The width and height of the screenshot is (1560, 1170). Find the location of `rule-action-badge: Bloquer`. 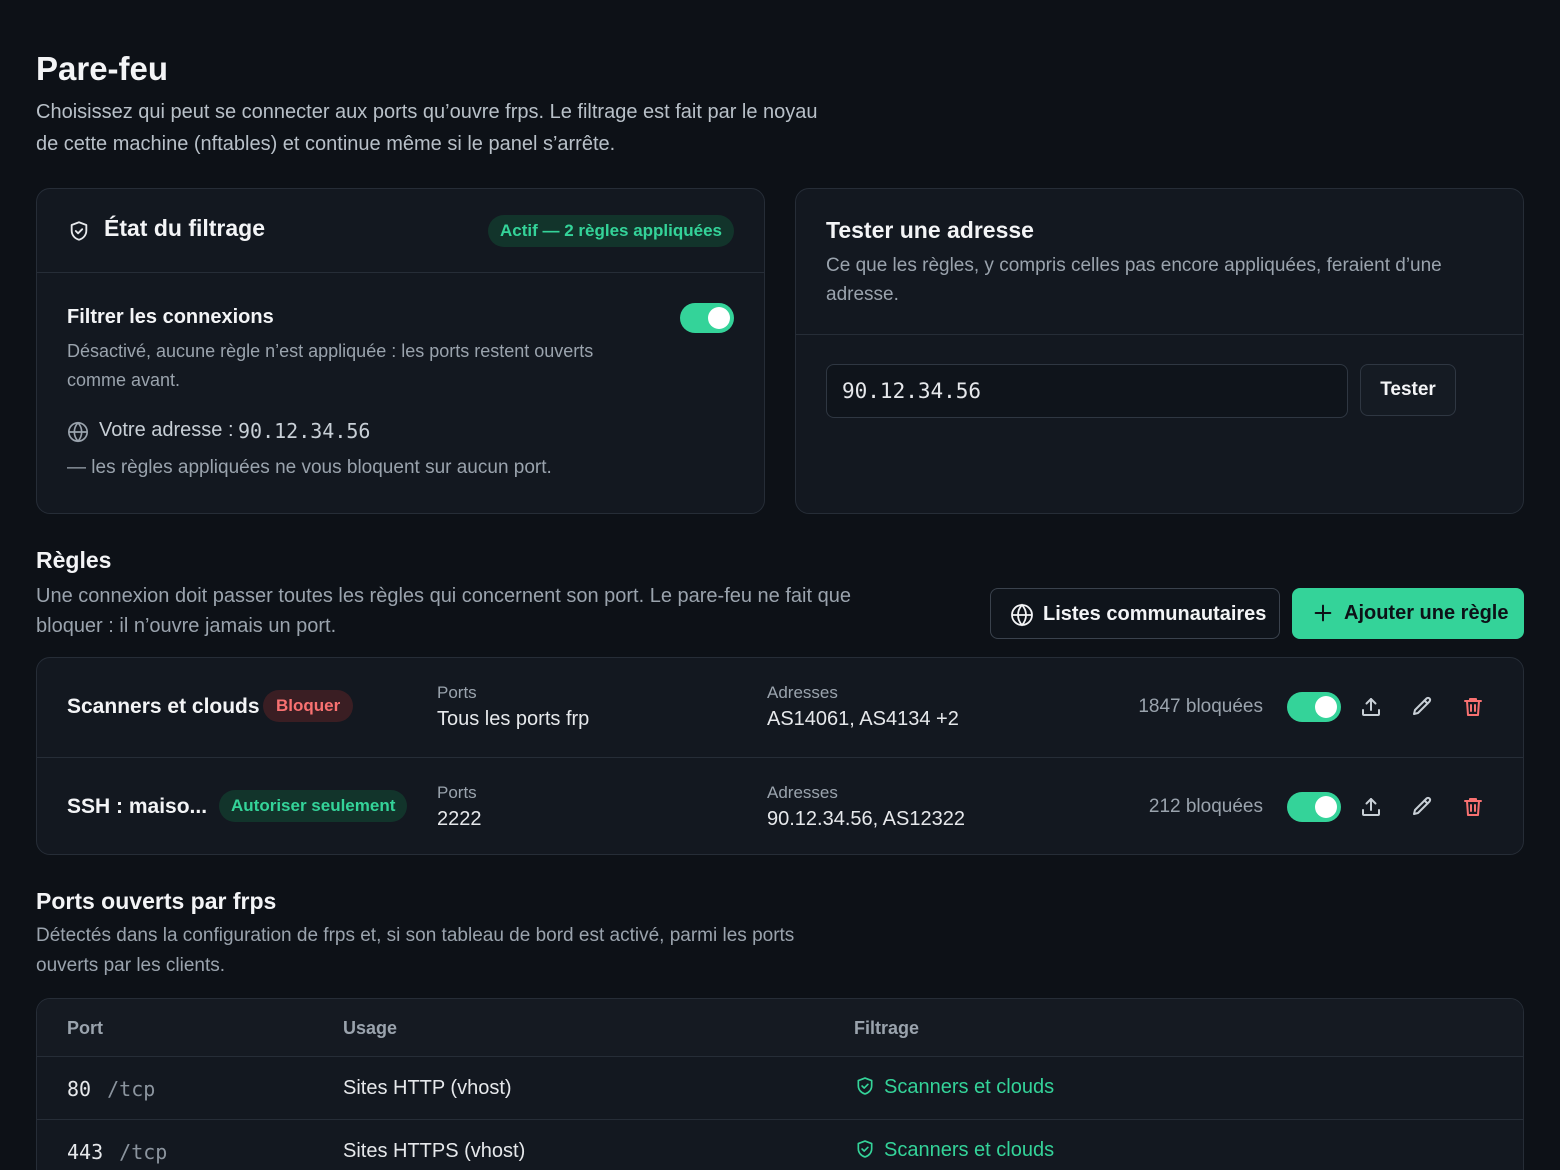

rule-action-badge: Bloquer is located at coordinates (308, 706).